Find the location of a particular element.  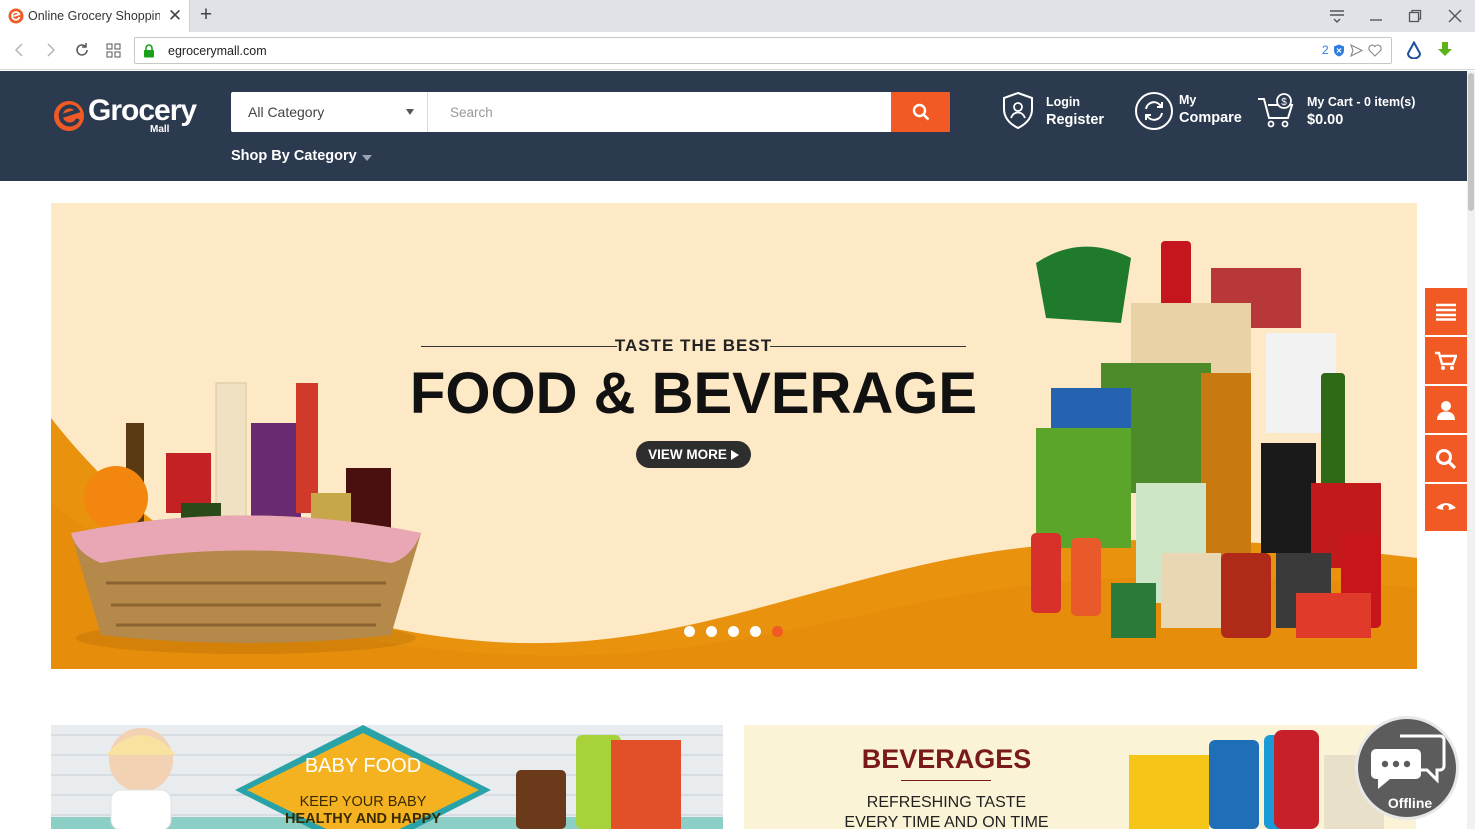

slider-dots is located at coordinates (739, 632).